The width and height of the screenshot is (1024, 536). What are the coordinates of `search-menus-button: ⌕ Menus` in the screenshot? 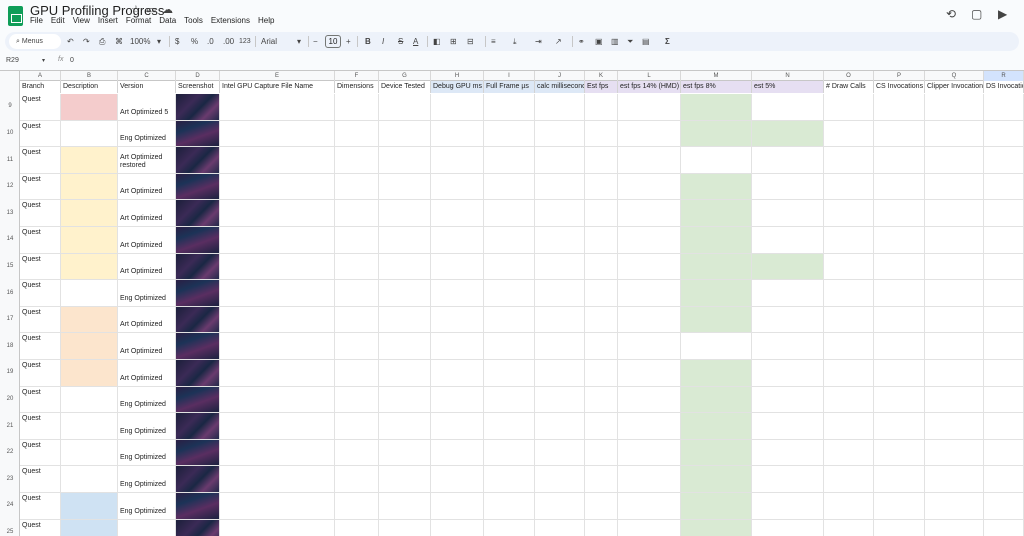 It's located at (35, 41).